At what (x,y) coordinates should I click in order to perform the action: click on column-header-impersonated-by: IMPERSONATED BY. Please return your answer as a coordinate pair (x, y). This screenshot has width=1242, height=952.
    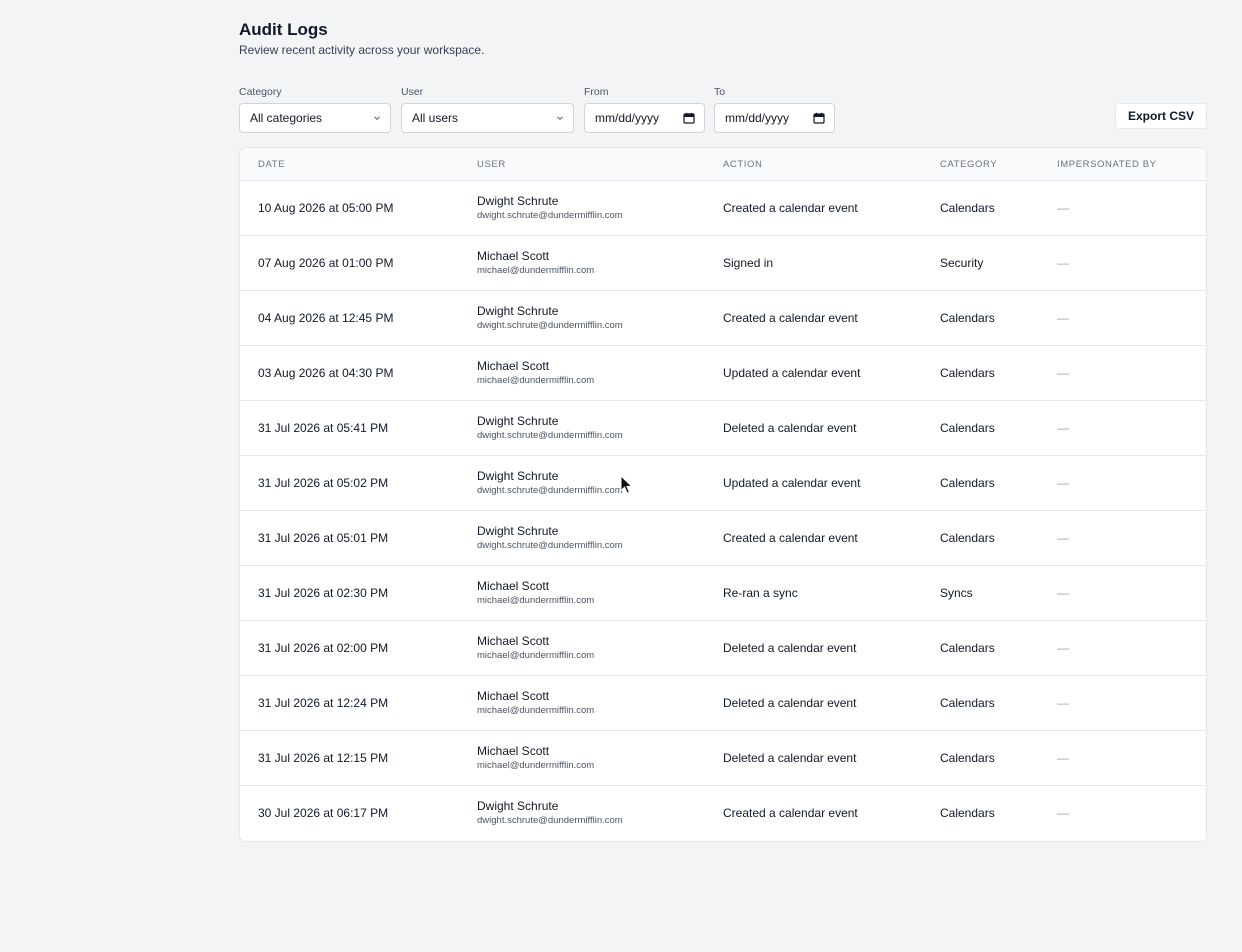
    Looking at the image, I should click on (1107, 164).